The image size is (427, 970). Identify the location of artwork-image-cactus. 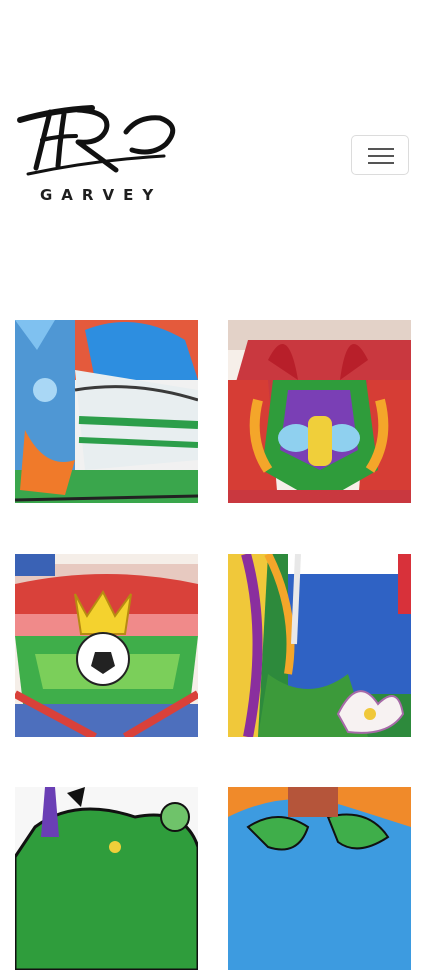
(106, 878).